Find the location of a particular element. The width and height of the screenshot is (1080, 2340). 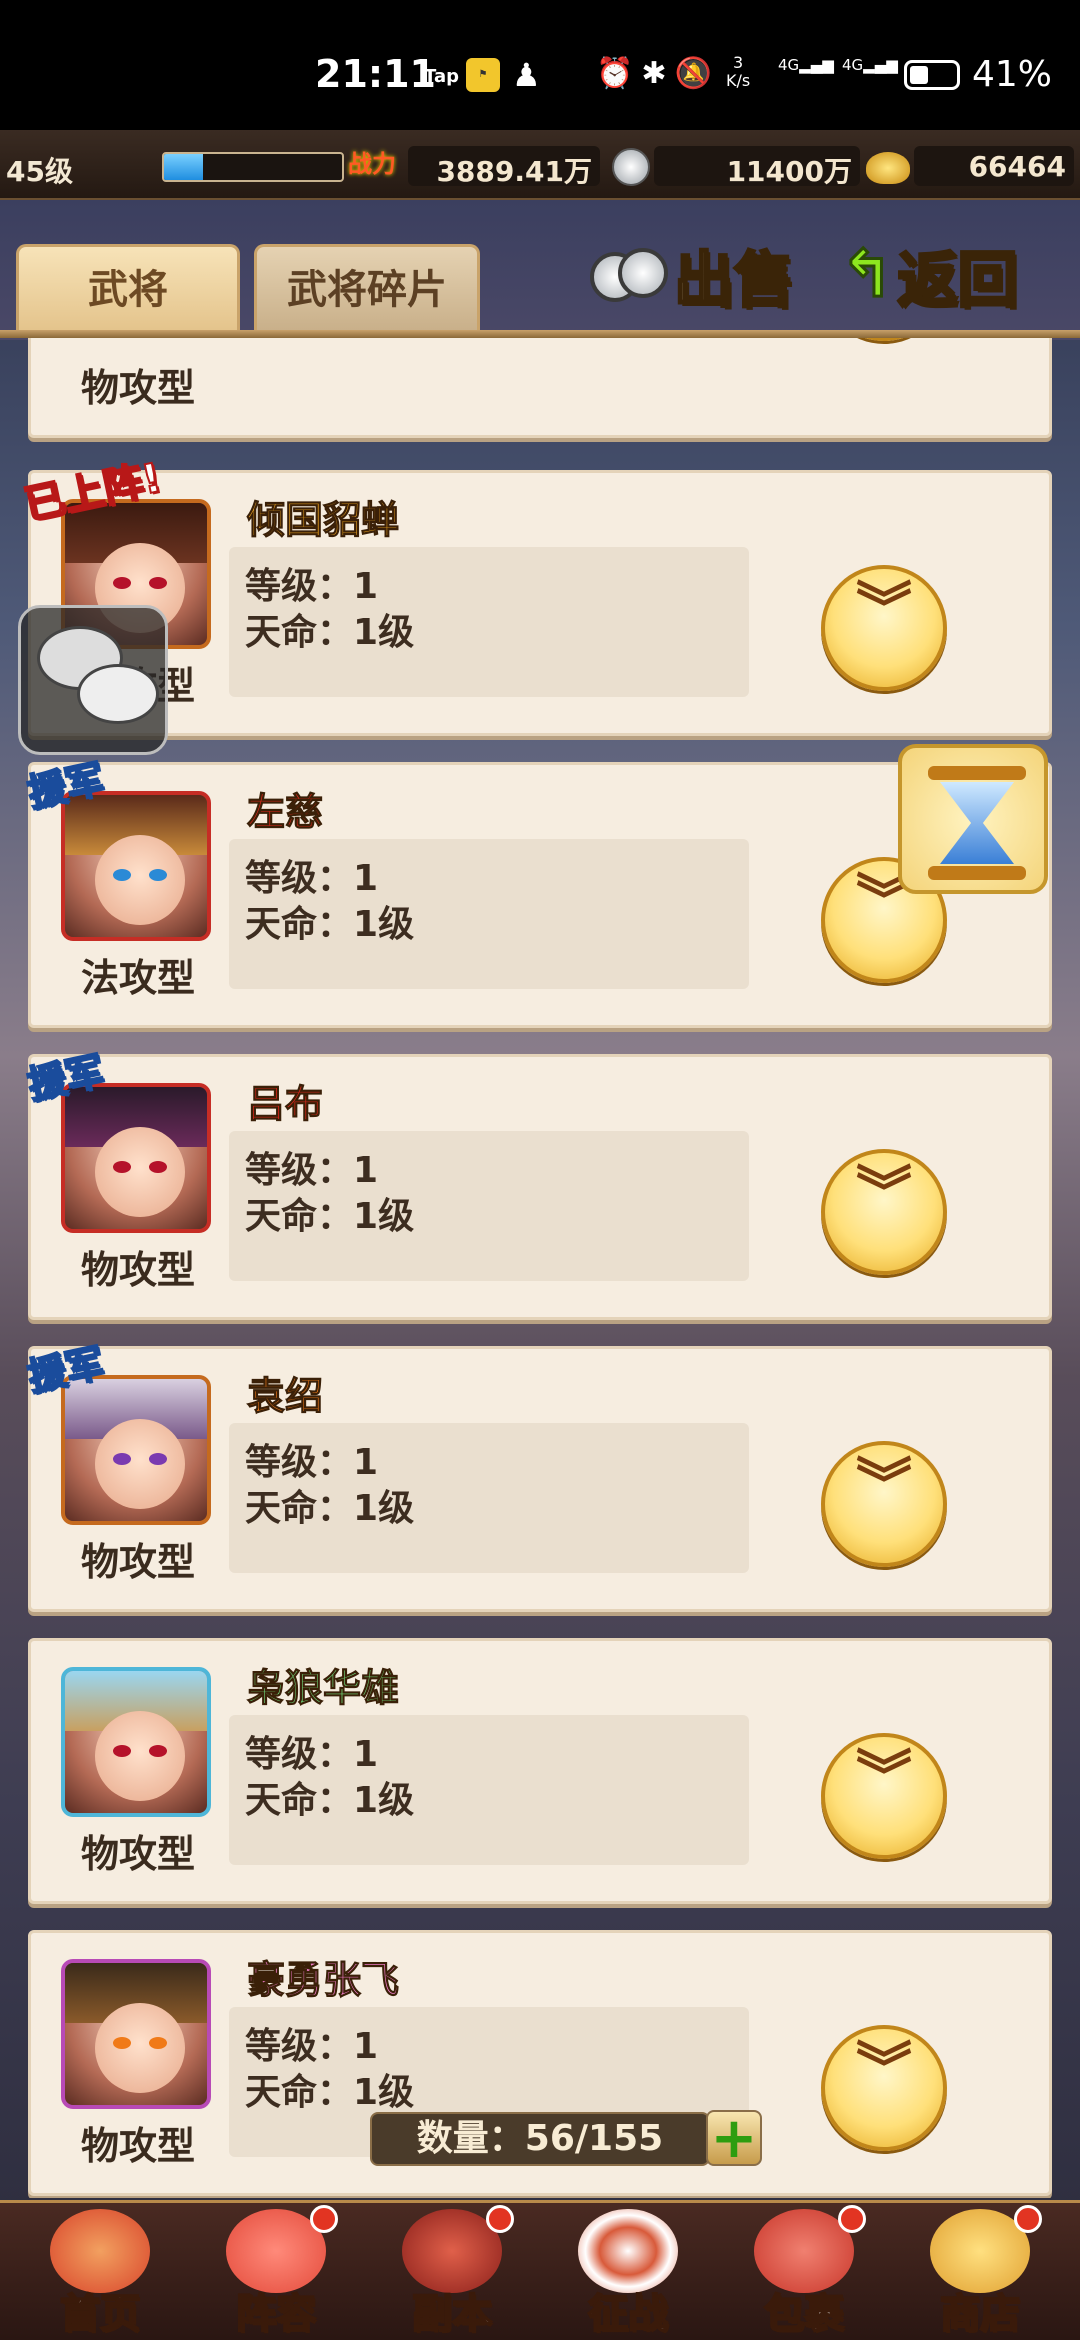

tabs-header: 武将 武将碎片 出售 ↰ 返回 is located at coordinates (540, 270).